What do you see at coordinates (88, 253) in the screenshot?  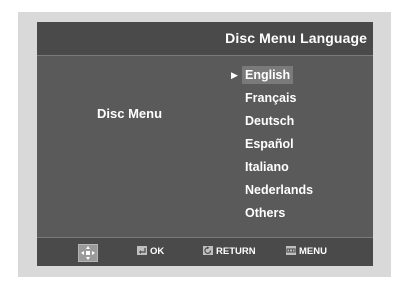 I see `dpad-icon` at bounding box center [88, 253].